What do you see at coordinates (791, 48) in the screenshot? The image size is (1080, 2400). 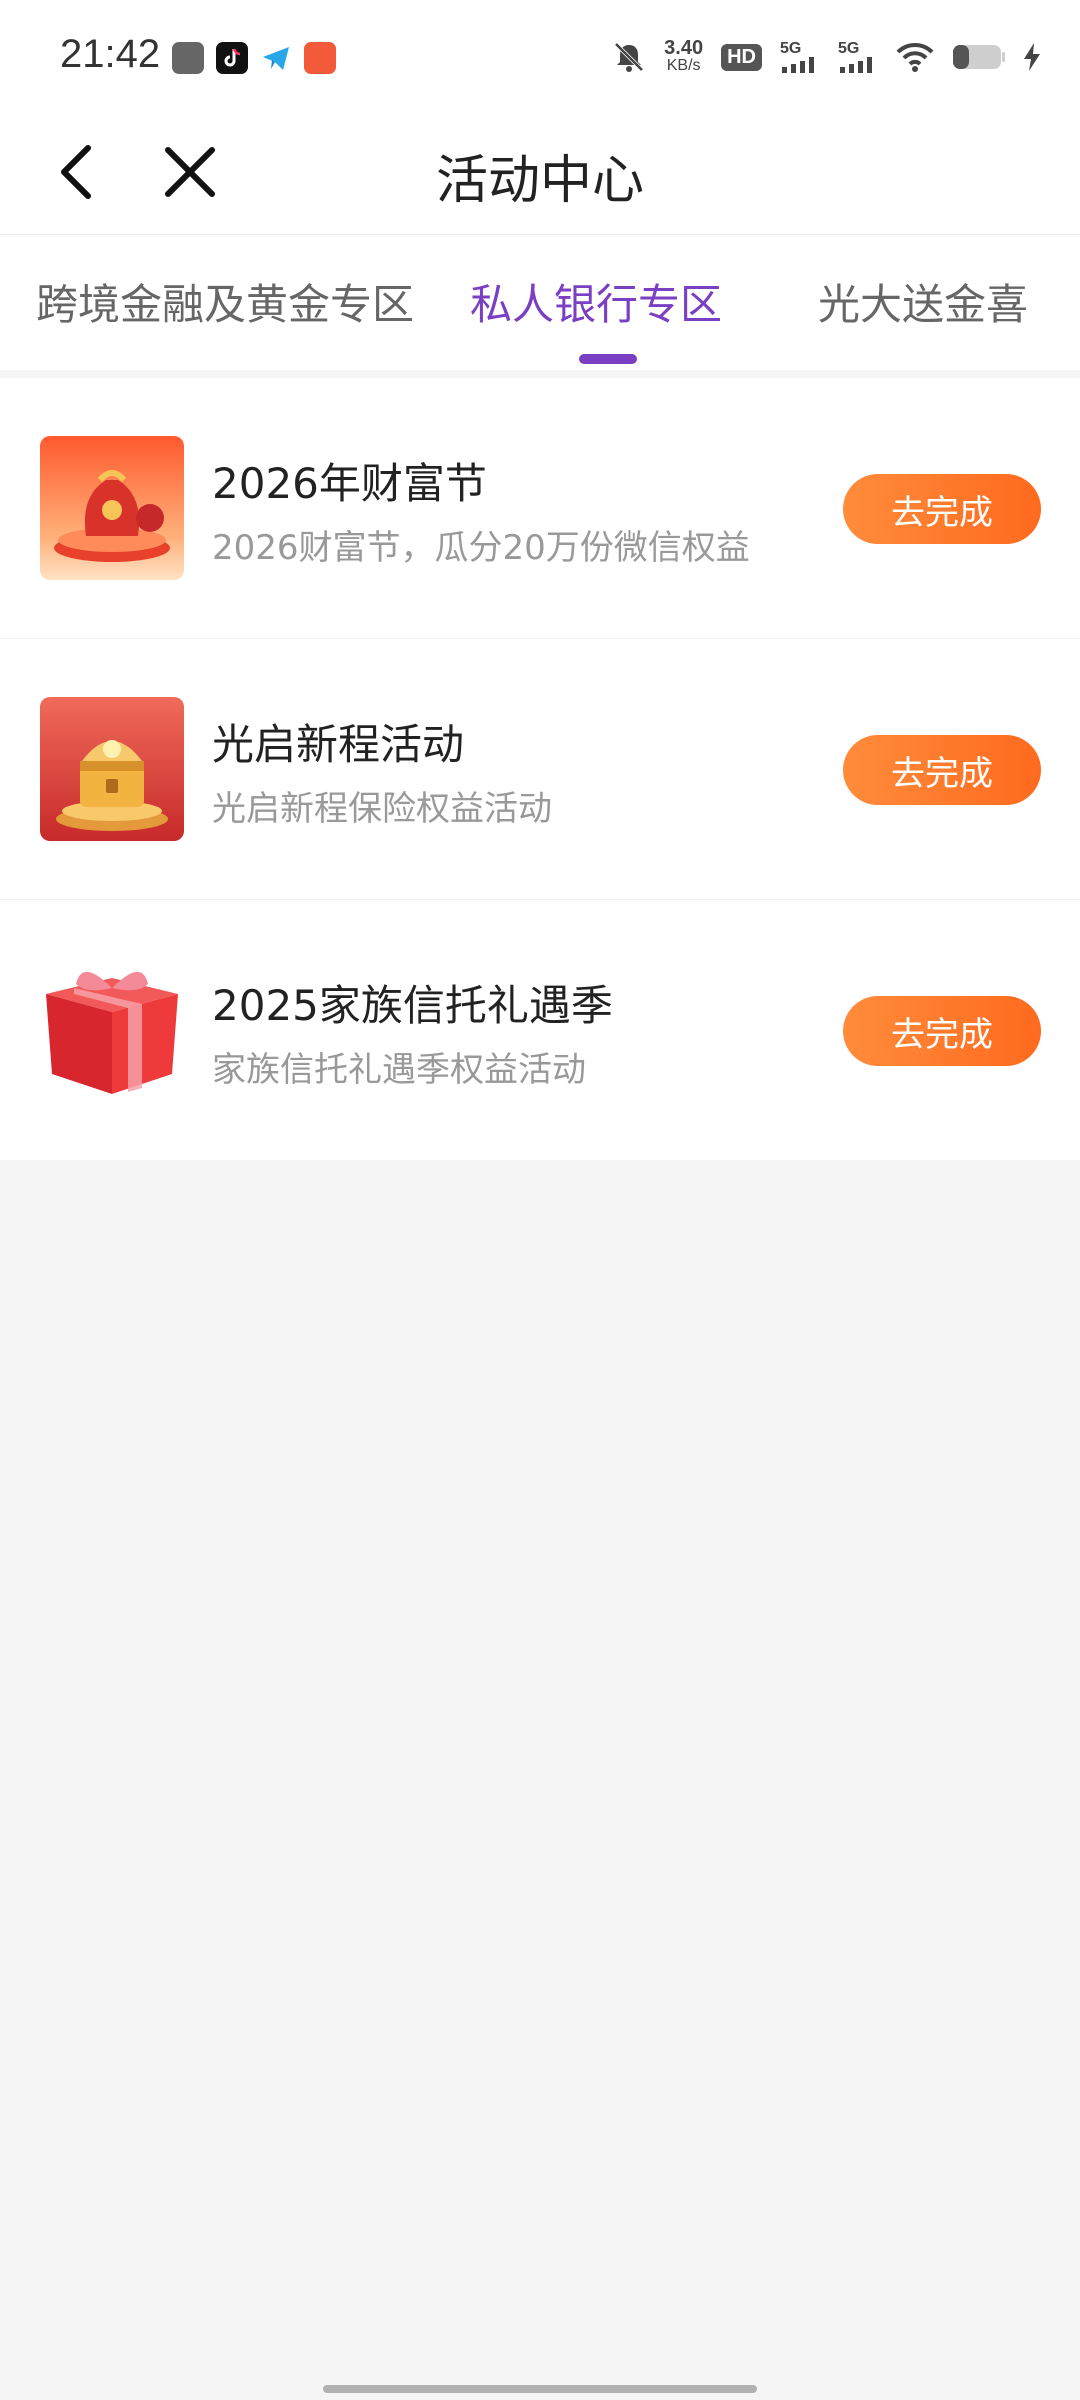 I see `sim1-label: 5G` at bounding box center [791, 48].